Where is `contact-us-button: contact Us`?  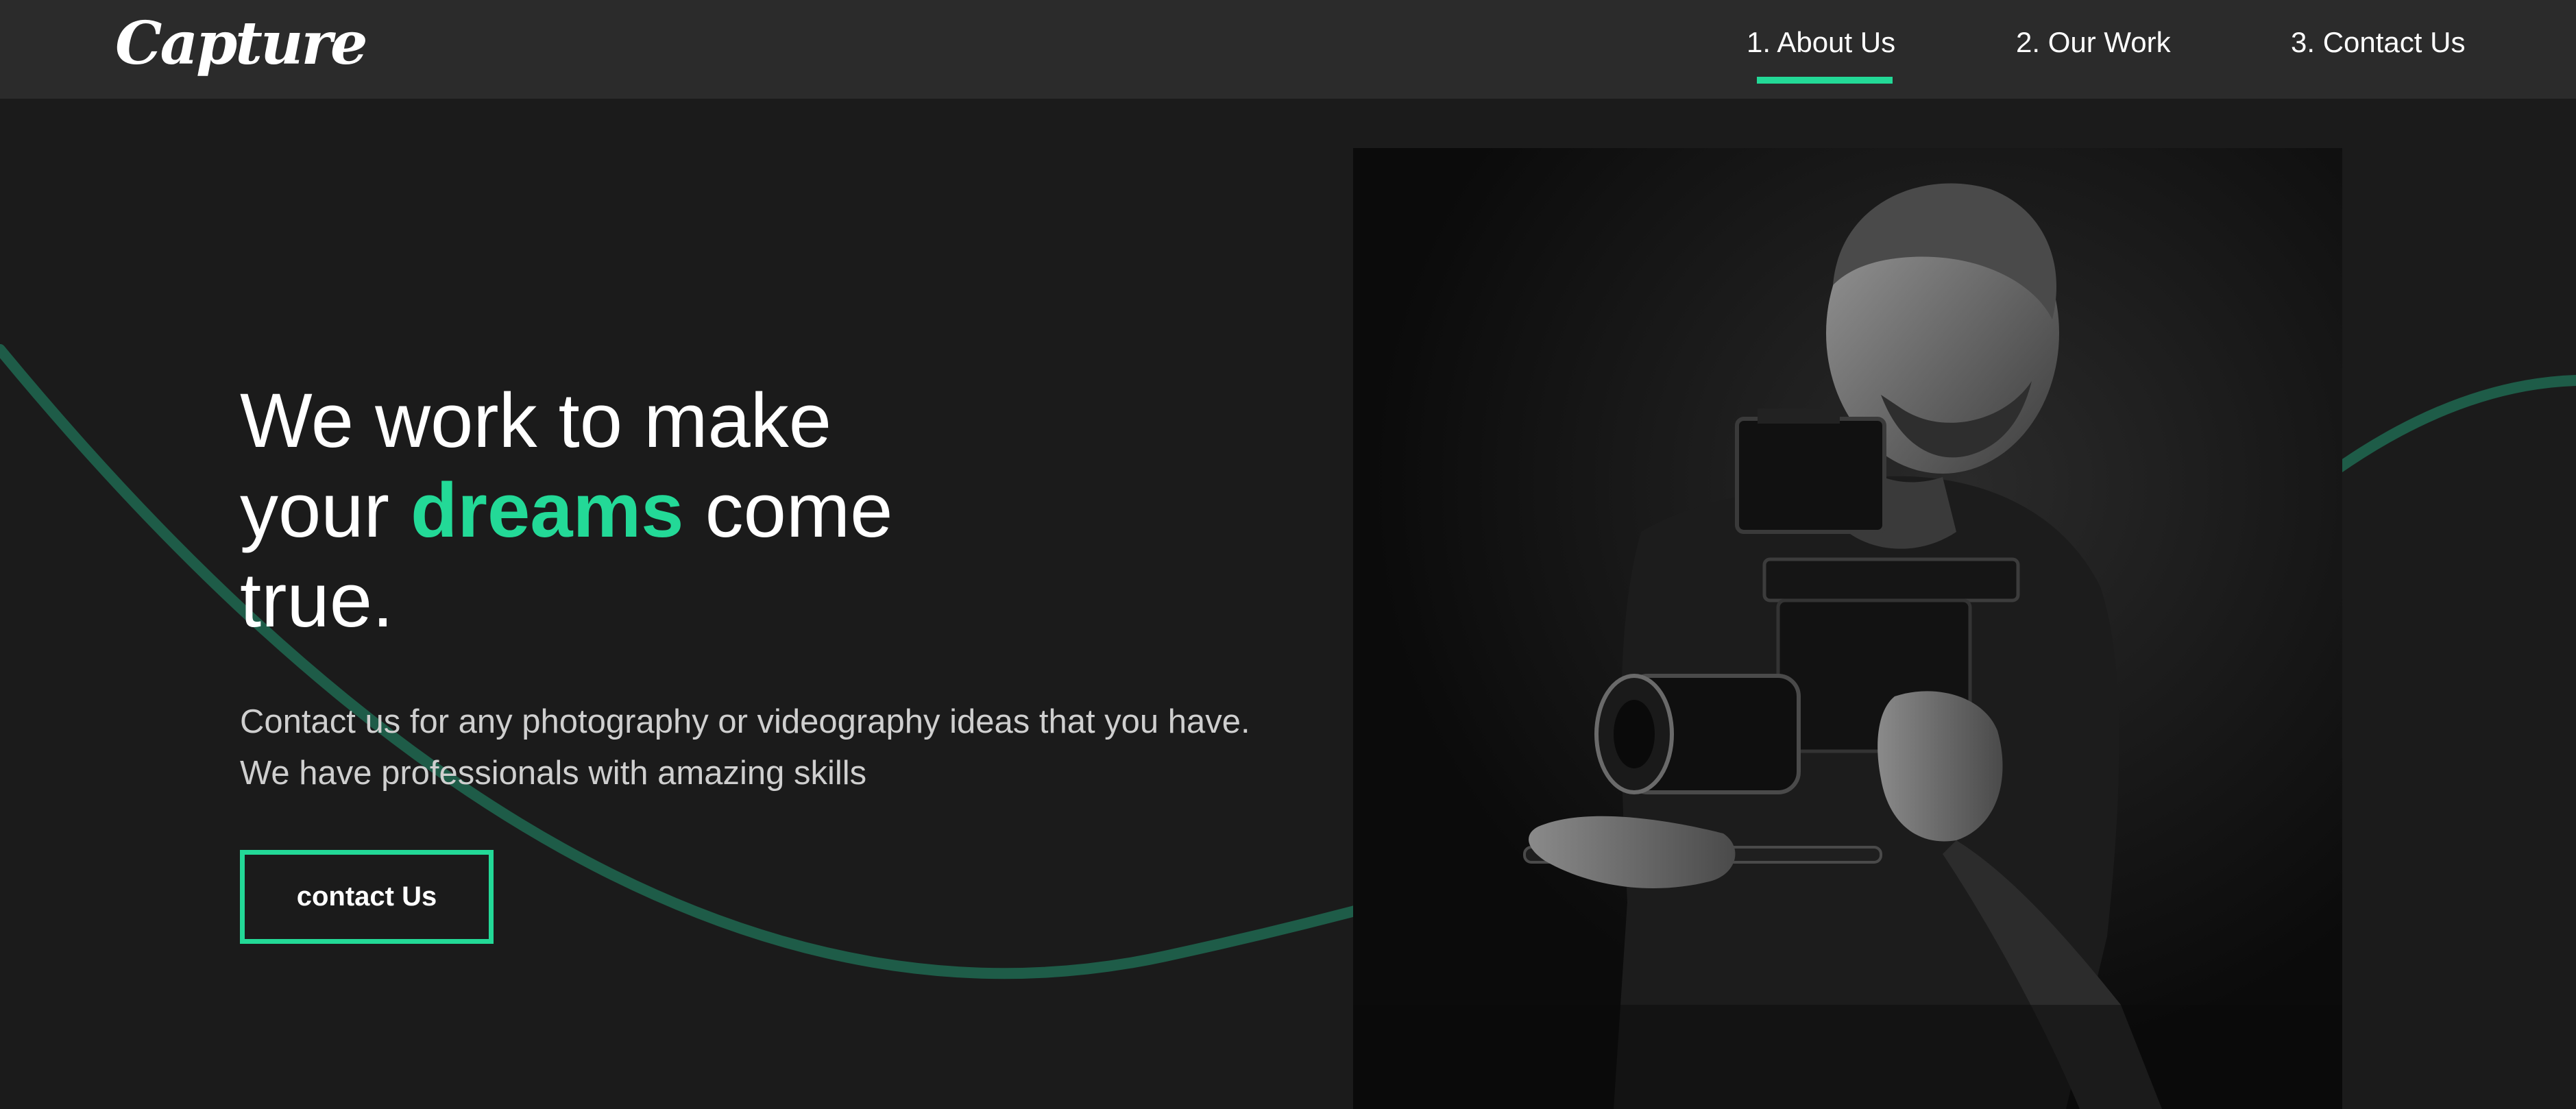 contact-us-button: contact Us is located at coordinates (367, 897).